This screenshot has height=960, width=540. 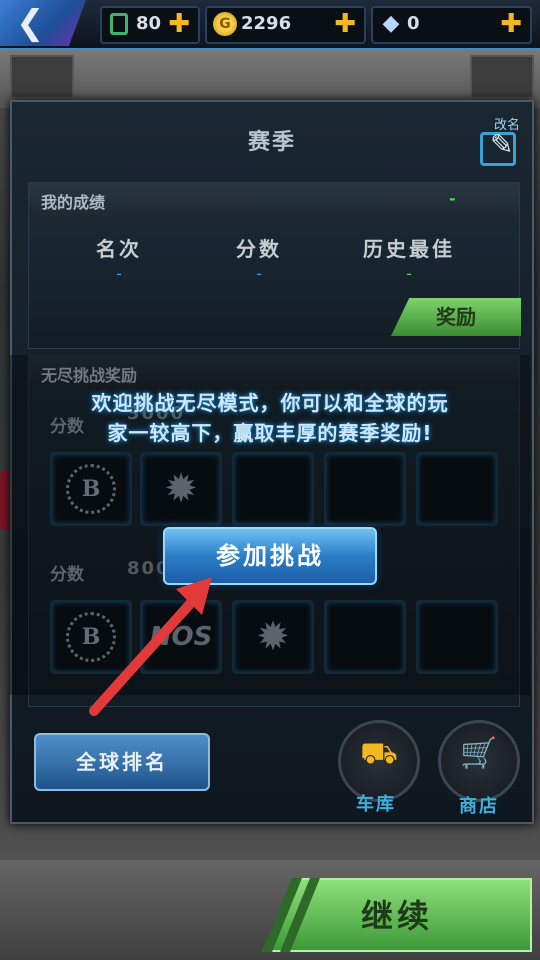 I want to click on background-wall, so click(x=270, y=78).